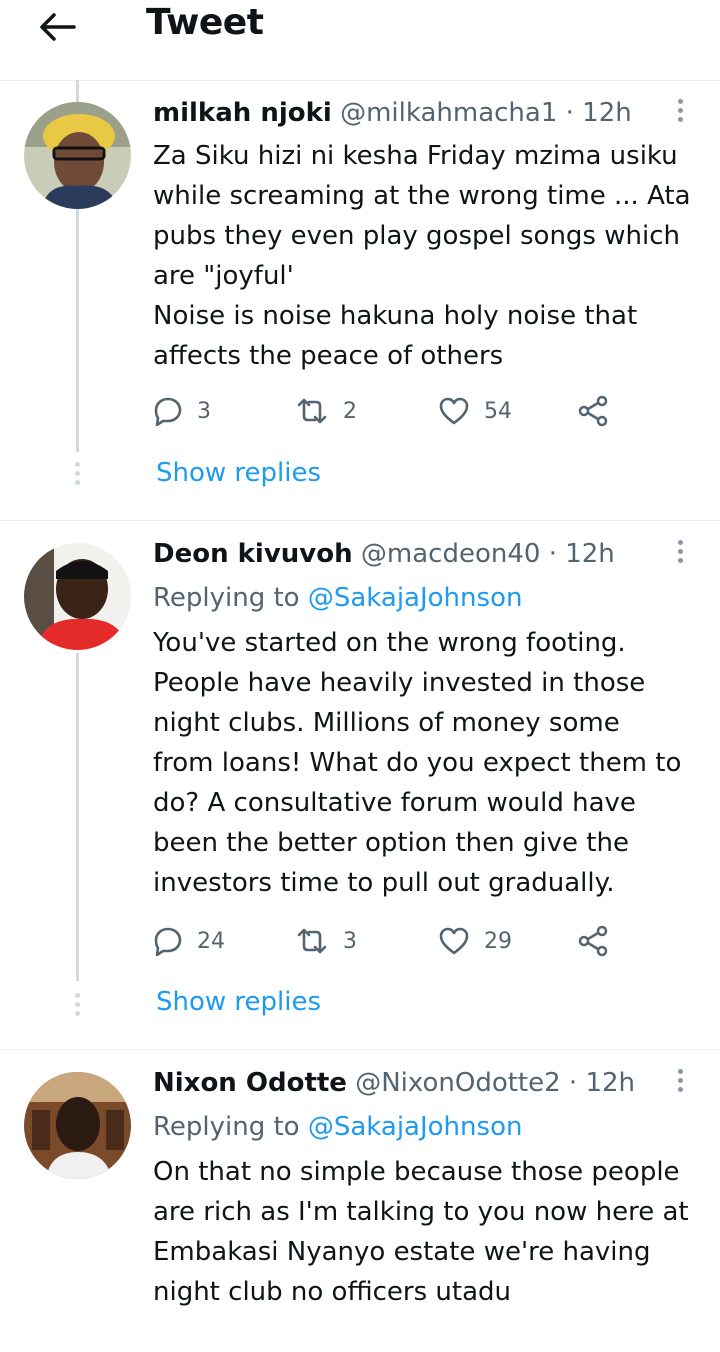 Image resolution: width=720 pixels, height=1352 pixels. Describe the element at coordinates (211, 941) in the screenshot. I see `reply-count: 24` at that location.